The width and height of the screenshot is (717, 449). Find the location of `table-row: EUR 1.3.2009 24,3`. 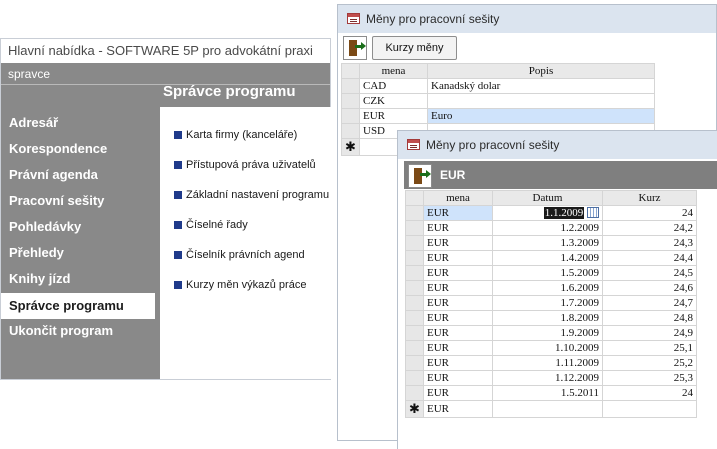

table-row: EUR 1.3.2009 24,3 is located at coordinates (551, 243).